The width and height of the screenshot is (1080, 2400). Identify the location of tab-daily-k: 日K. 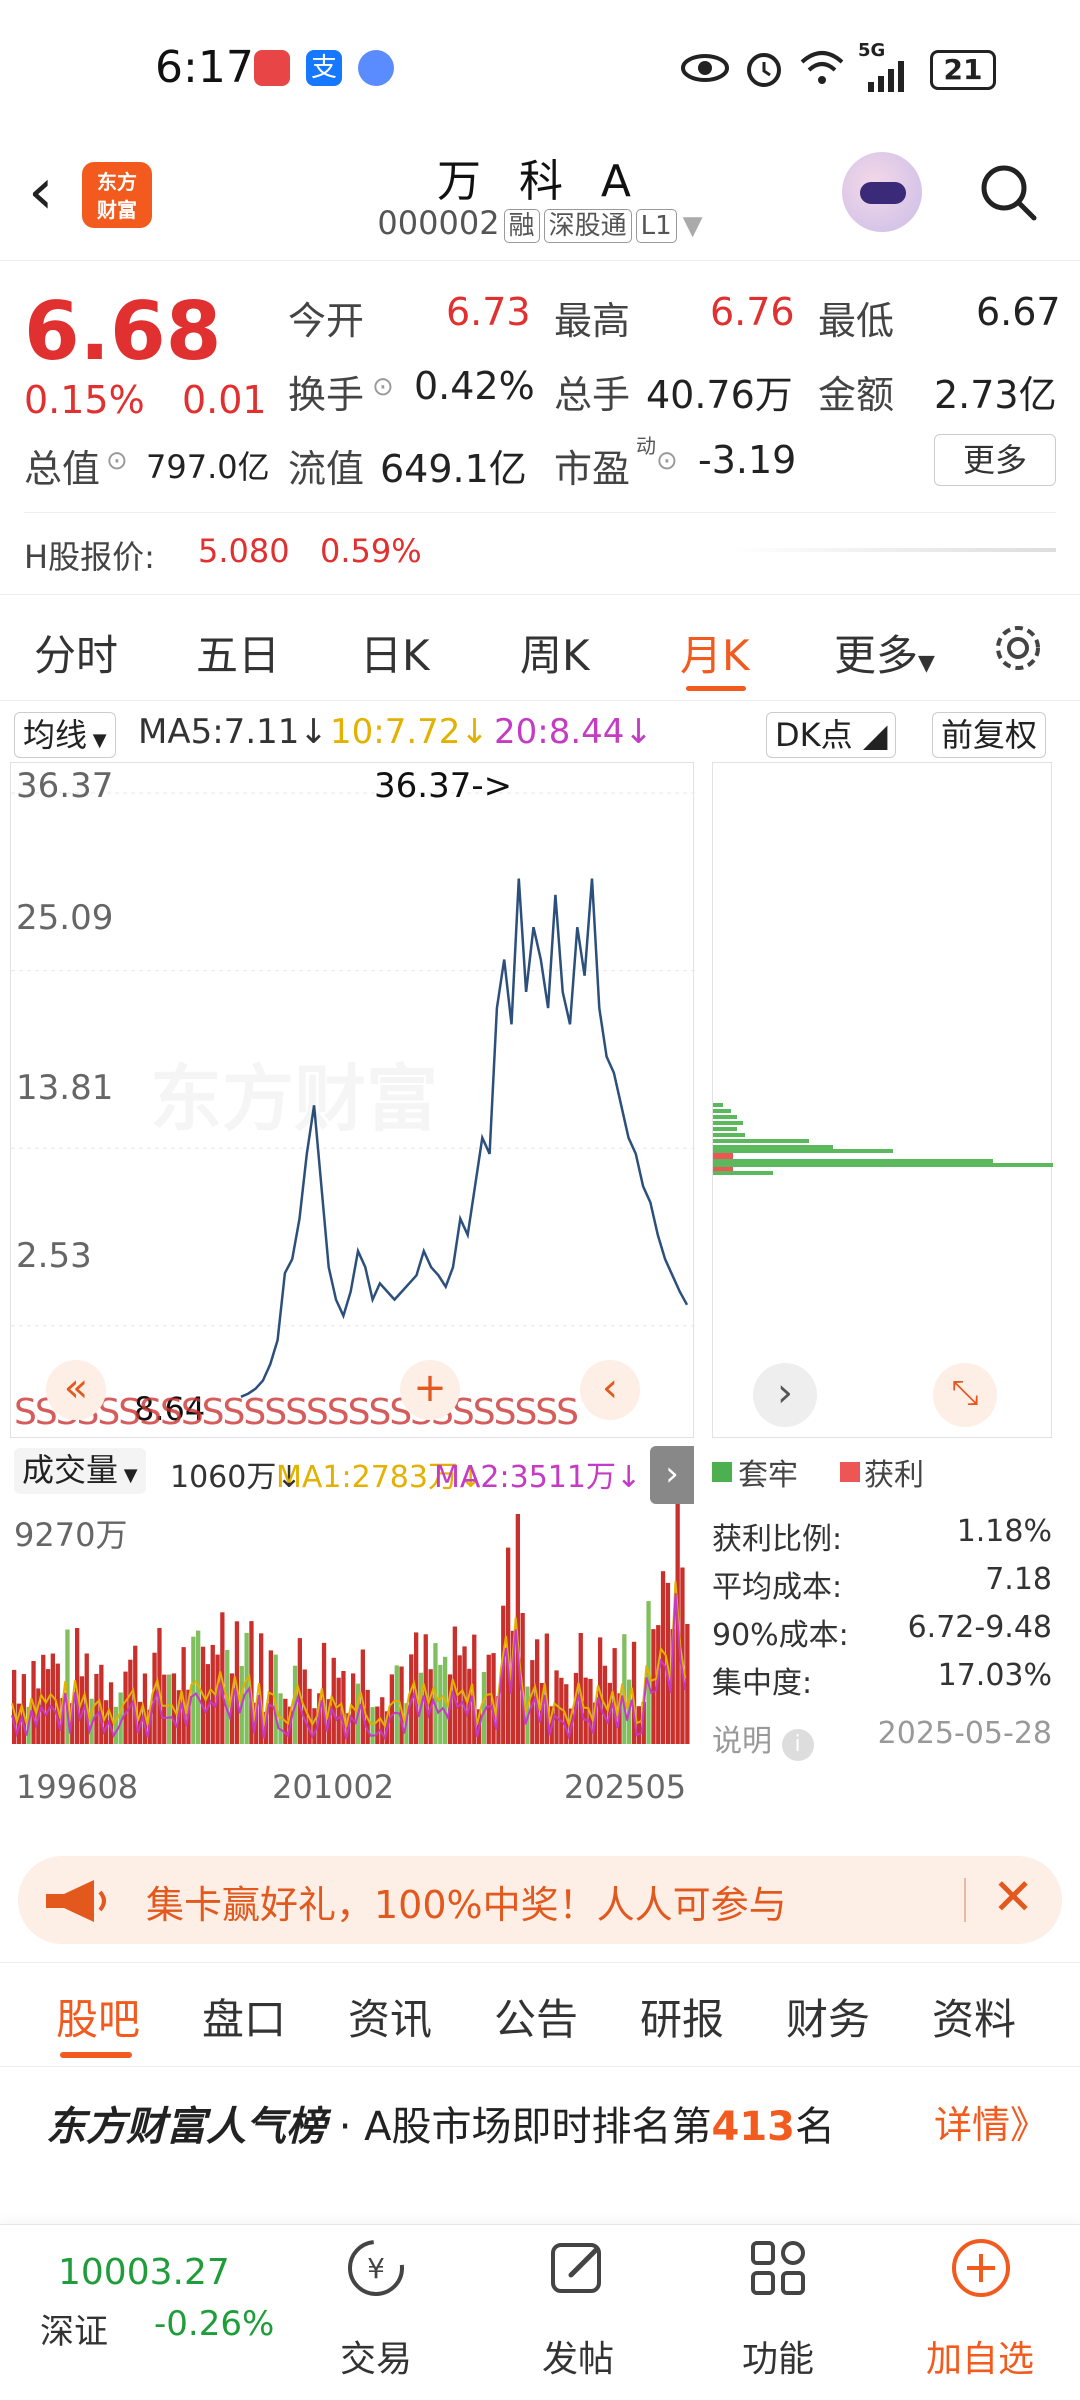
(395, 652).